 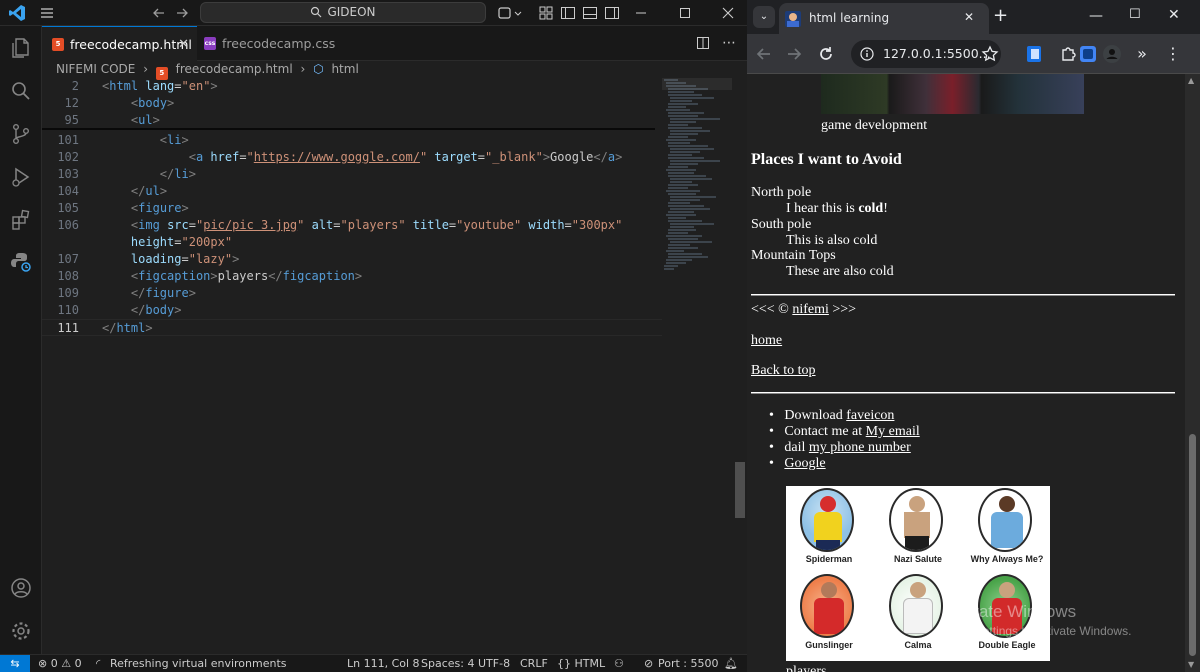 I want to click on faveicon-link: faveicon, so click(x=870, y=415).